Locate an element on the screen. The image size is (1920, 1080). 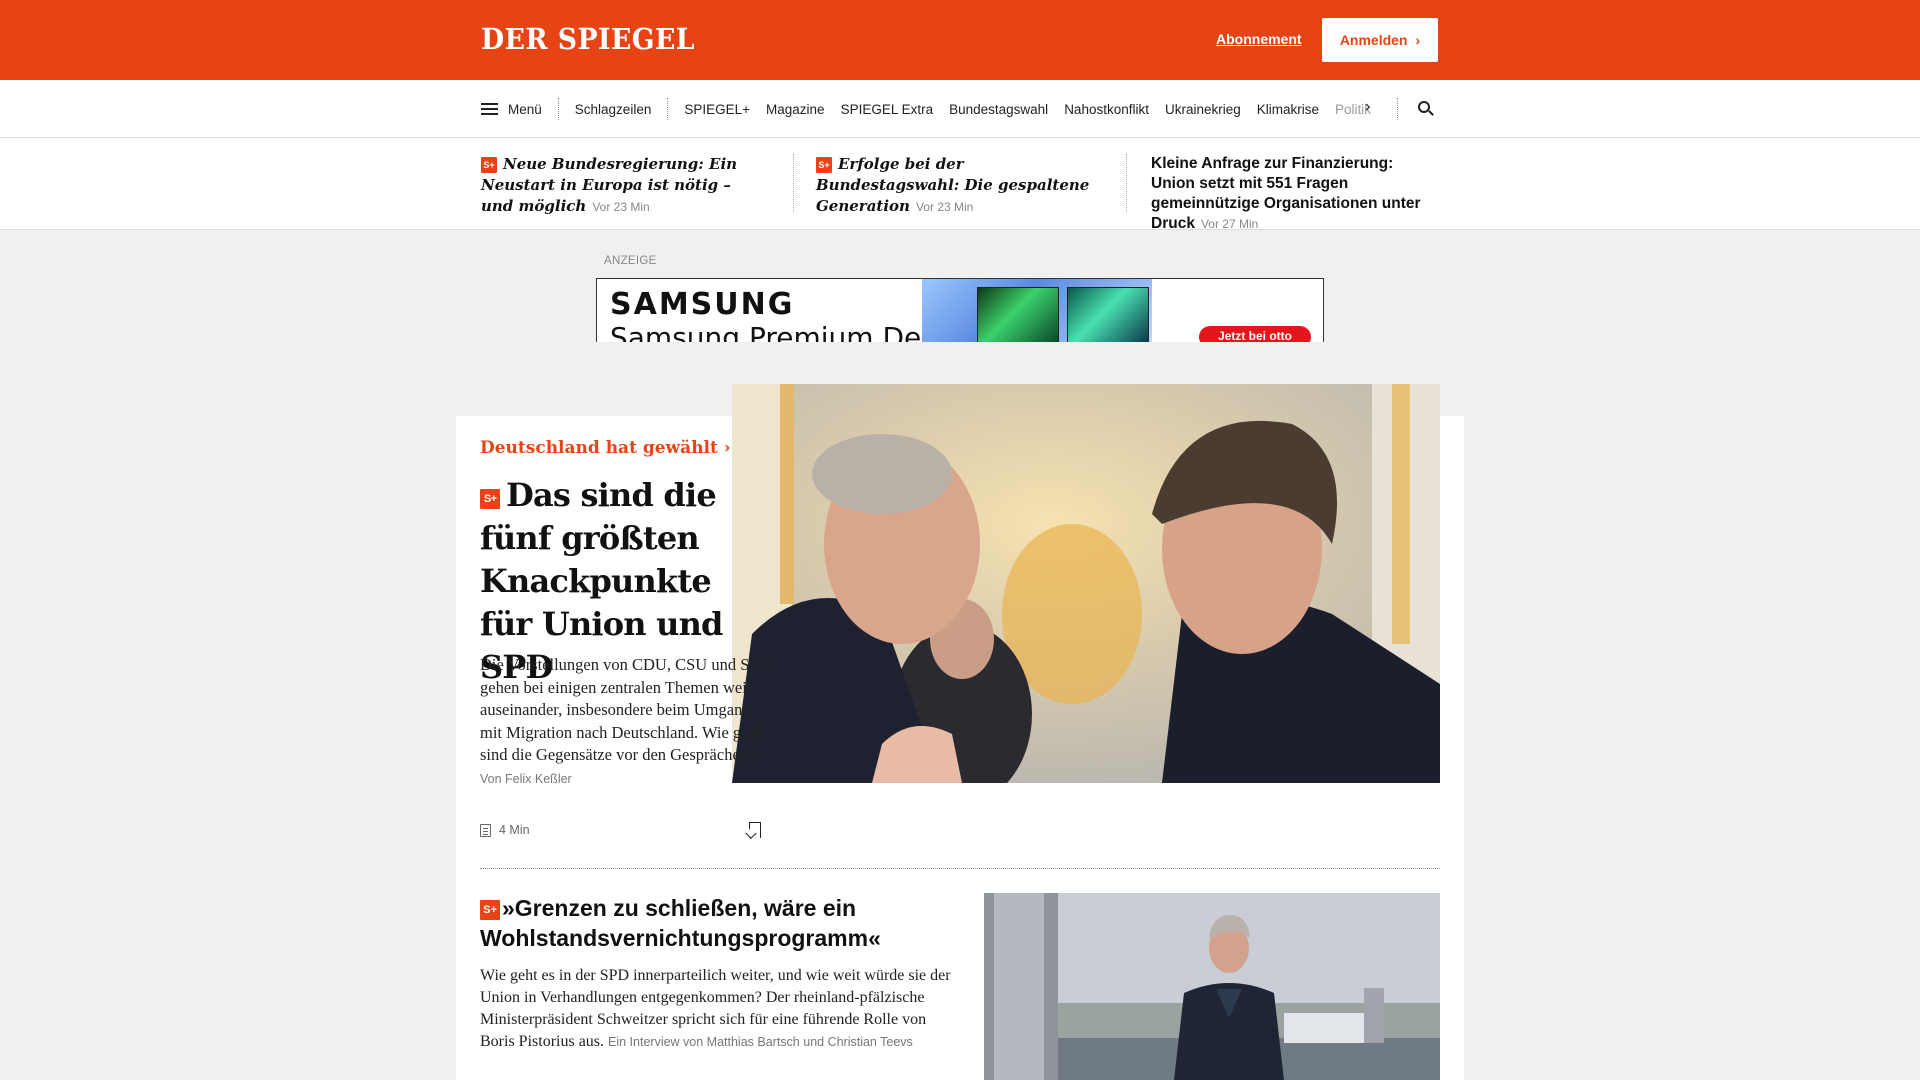
nav-item-schlagzeilen: Schlagzeilen is located at coordinates (613, 109).